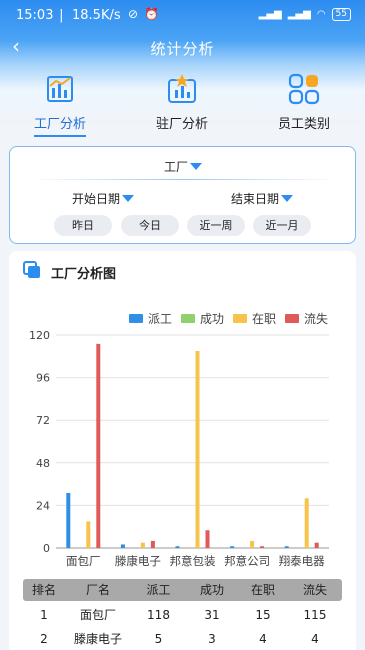  What do you see at coordinates (97, 615) in the screenshot?
I see `table-cell: 面包厂` at bounding box center [97, 615].